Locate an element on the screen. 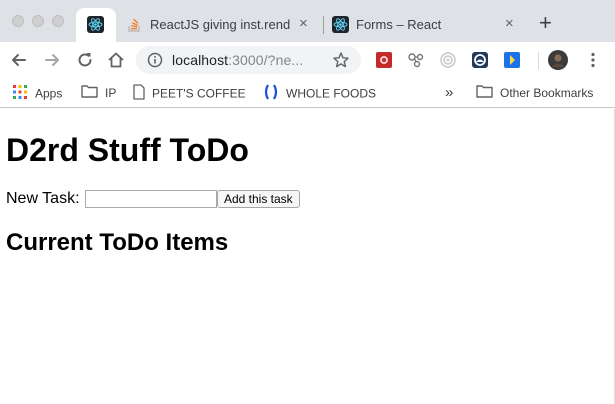 This screenshot has width=615, height=404. new-task-label: New Task: is located at coordinates (43, 198).